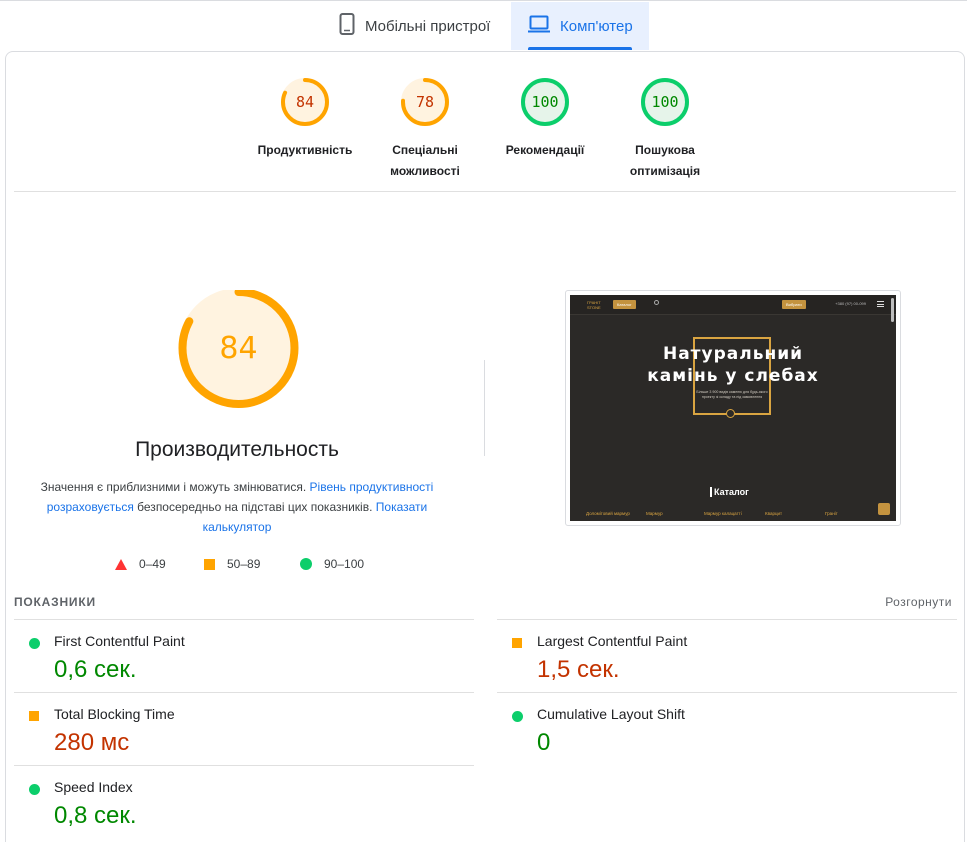  I want to click on legend-range: 0–49, so click(152, 564).